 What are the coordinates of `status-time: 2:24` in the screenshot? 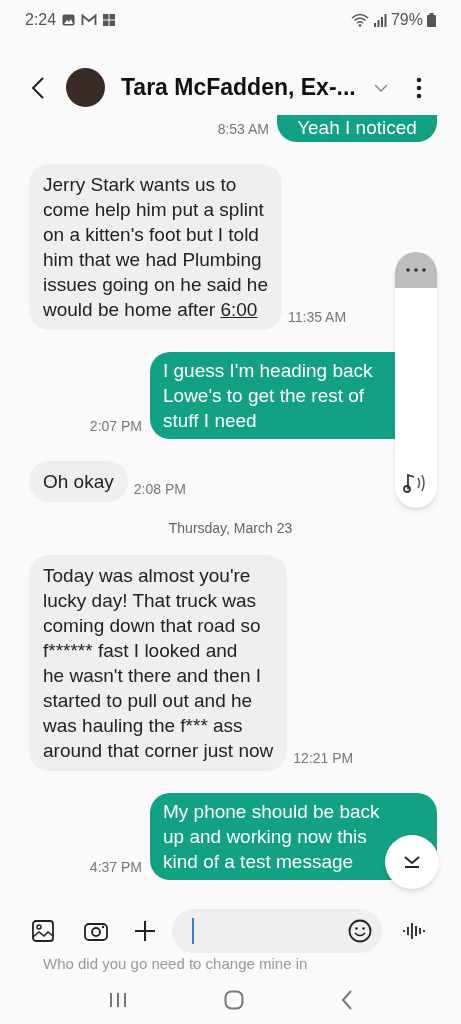 It's located at (41, 20).